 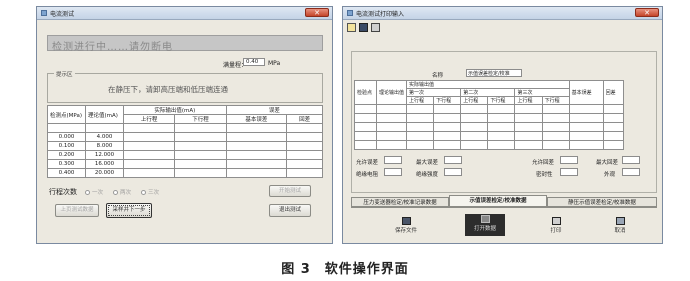 What do you see at coordinates (64, 74) in the screenshot?
I see `hint-group-title: 提示区` at bounding box center [64, 74].